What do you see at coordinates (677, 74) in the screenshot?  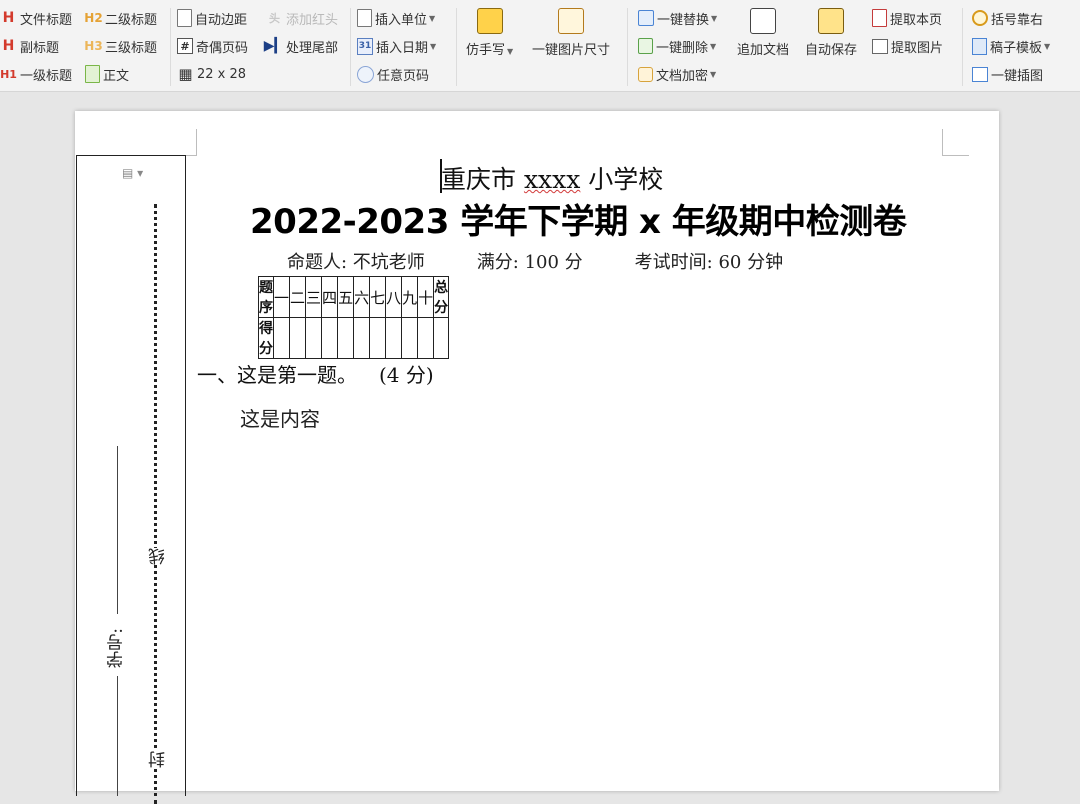 I see `encrypt-doc-button: 文档加密▼` at bounding box center [677, 74].